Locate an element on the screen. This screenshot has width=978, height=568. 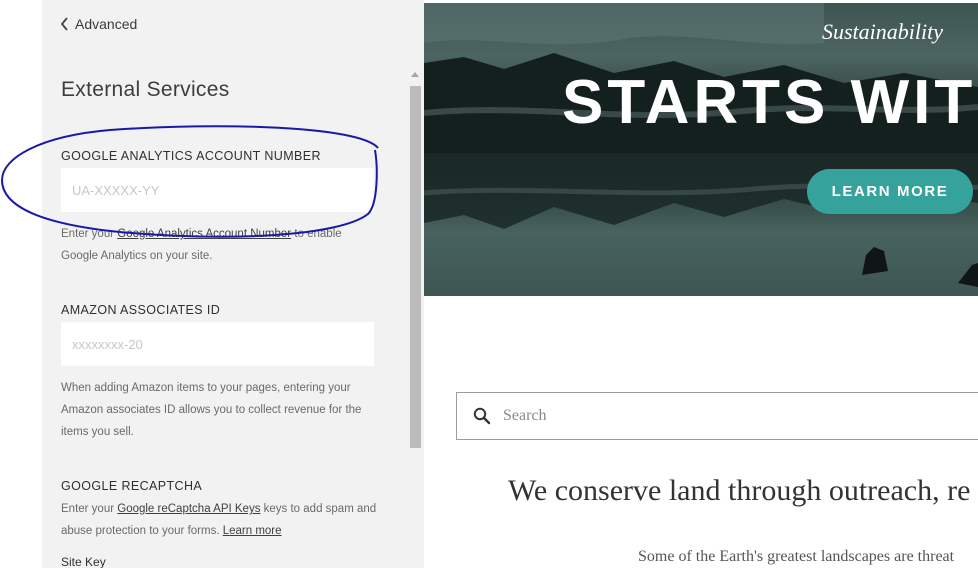
google-analytics-input is located at coordinates (217, 190).